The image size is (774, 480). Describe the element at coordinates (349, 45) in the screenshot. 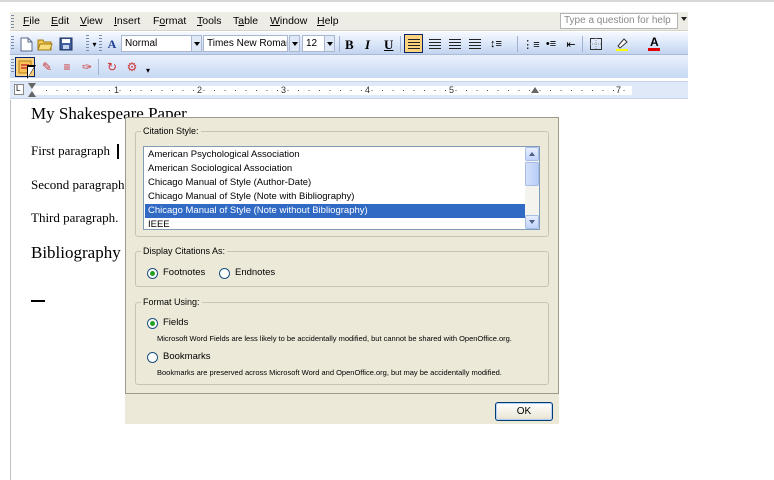

I see `bold-button: B` at that location.